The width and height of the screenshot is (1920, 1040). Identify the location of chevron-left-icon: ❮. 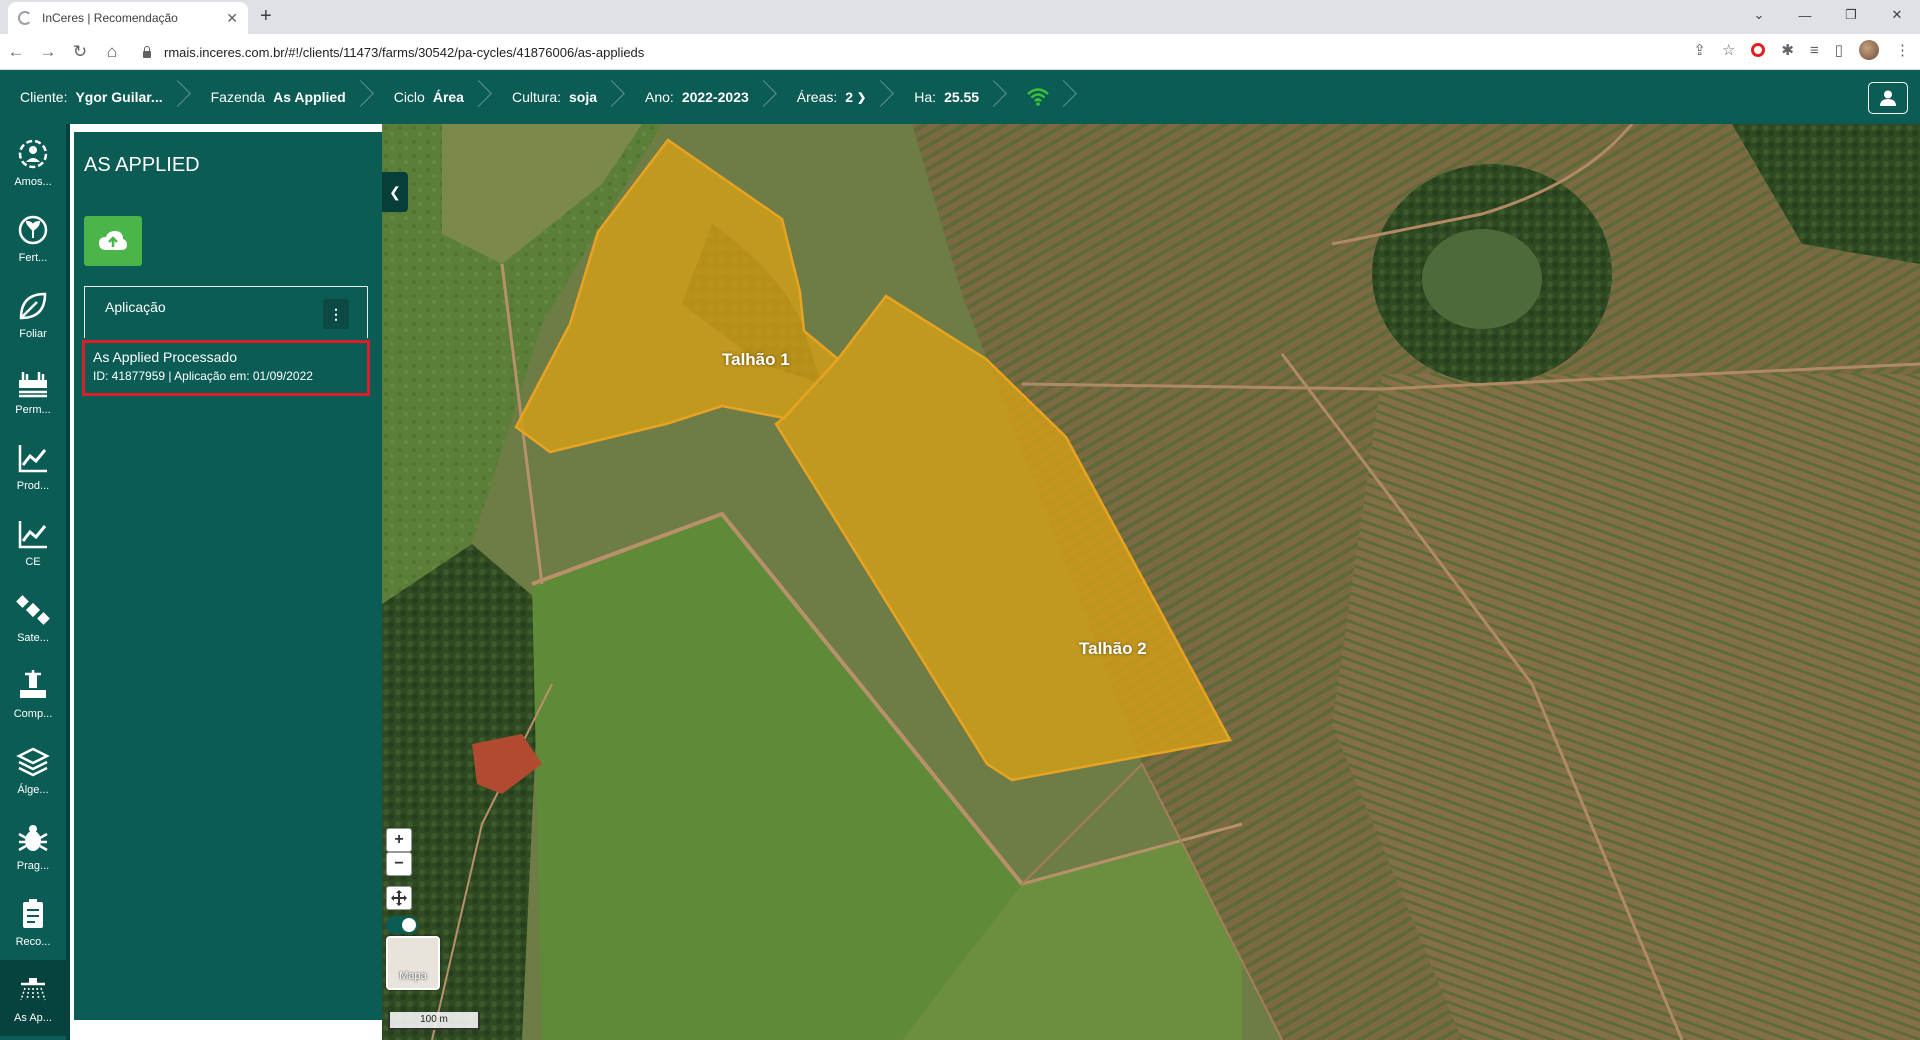
(395, 191).